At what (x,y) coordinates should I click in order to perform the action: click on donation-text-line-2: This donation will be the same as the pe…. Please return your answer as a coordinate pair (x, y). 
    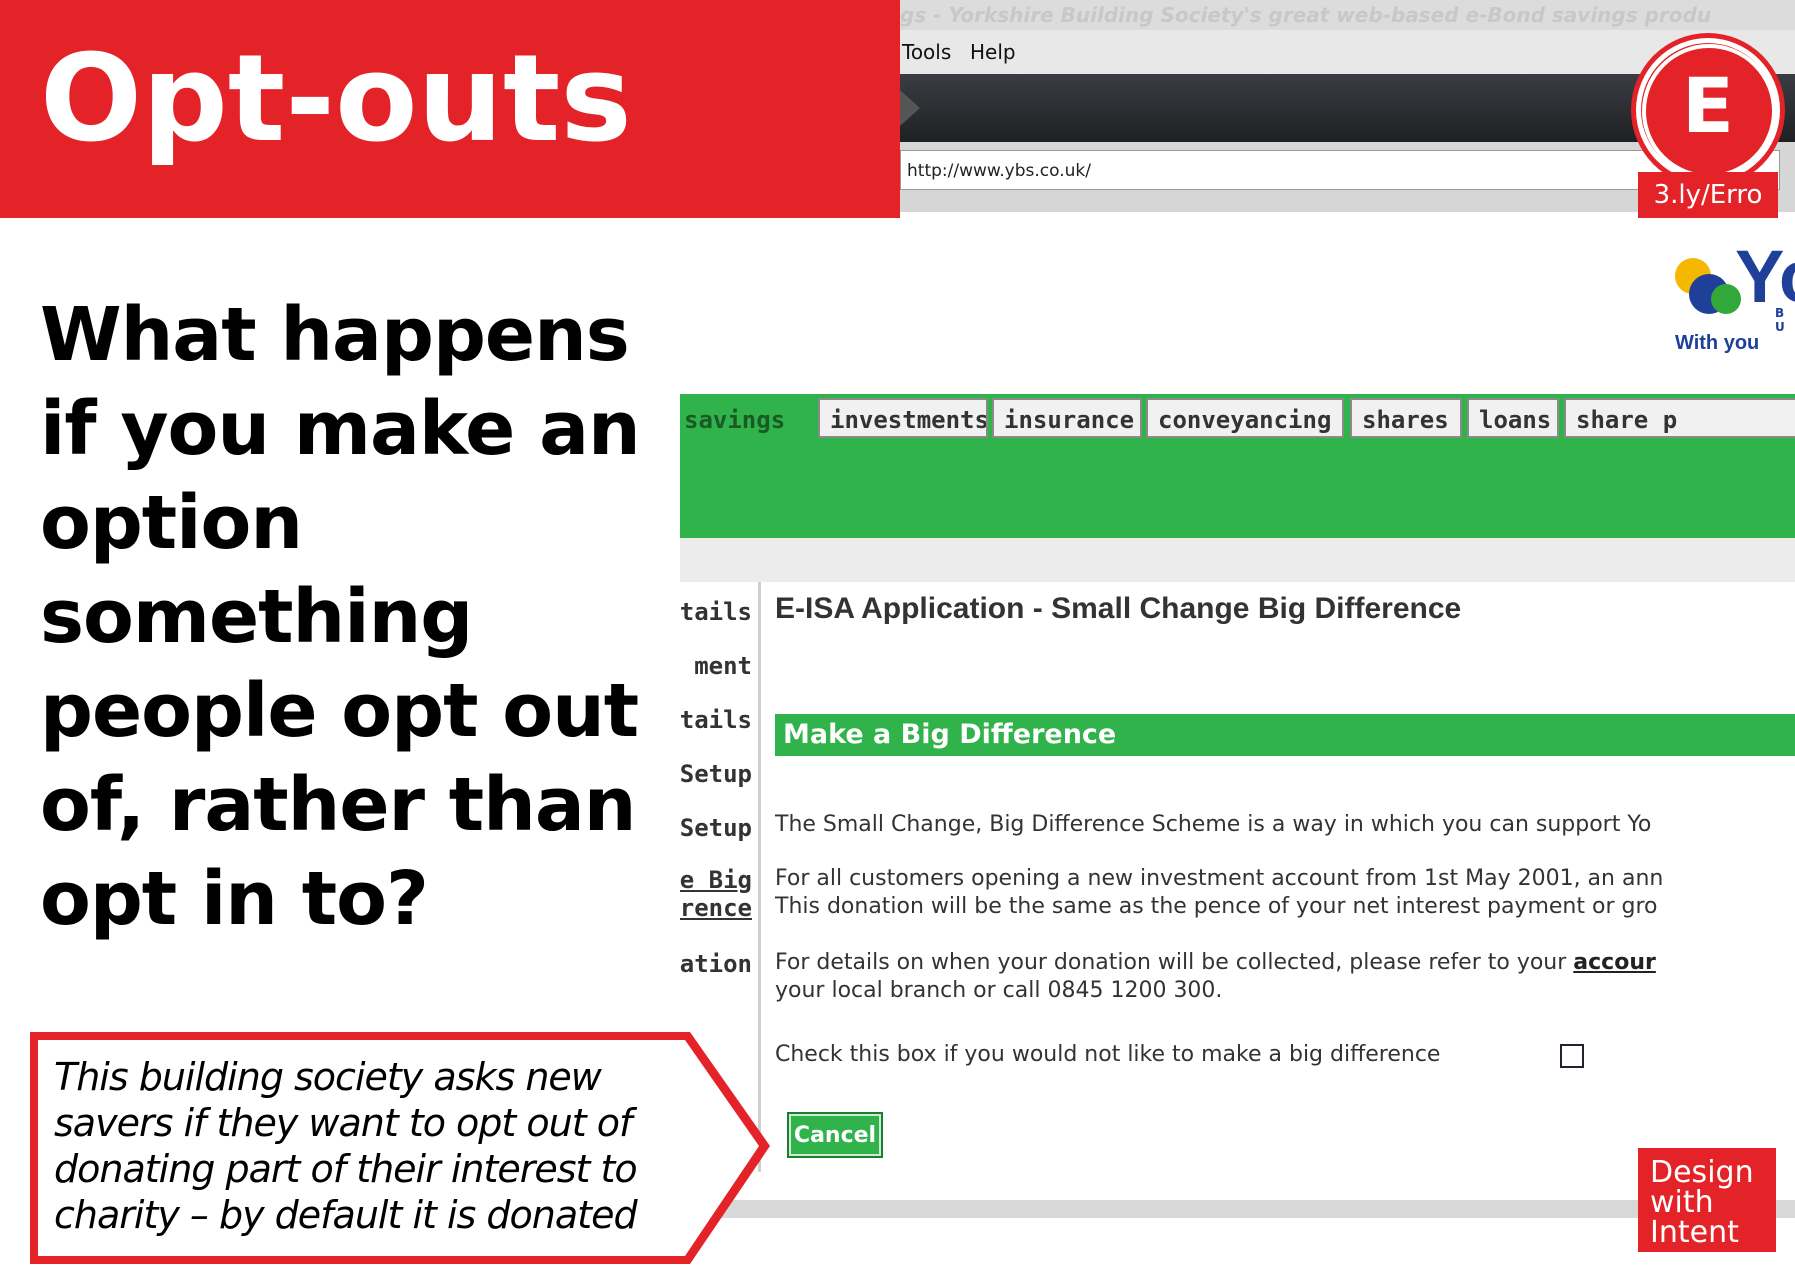
    Looking at the image, I should click on (1216, 906).